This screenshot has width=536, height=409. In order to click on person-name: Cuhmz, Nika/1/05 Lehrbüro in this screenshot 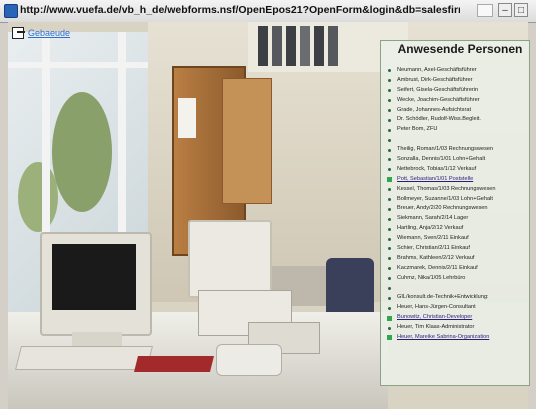, I will do `click(431, 277)`.